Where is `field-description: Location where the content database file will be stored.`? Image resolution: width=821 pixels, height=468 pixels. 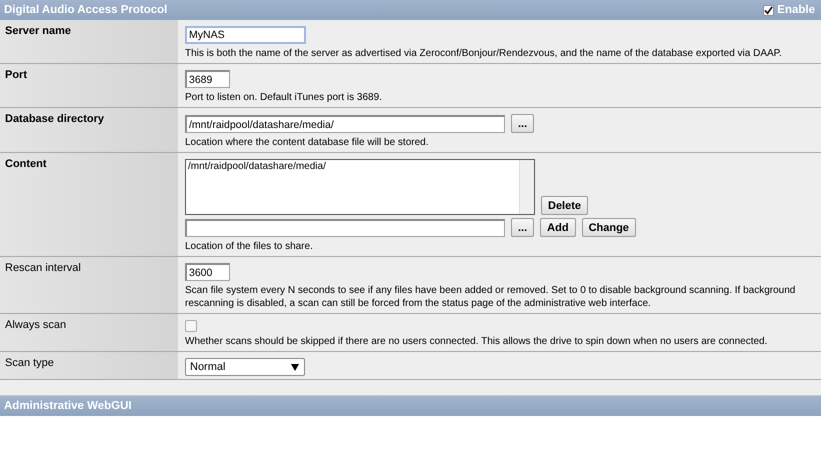 field-description: Location where the content database file will be stored. is located at coordinates (306, 142).